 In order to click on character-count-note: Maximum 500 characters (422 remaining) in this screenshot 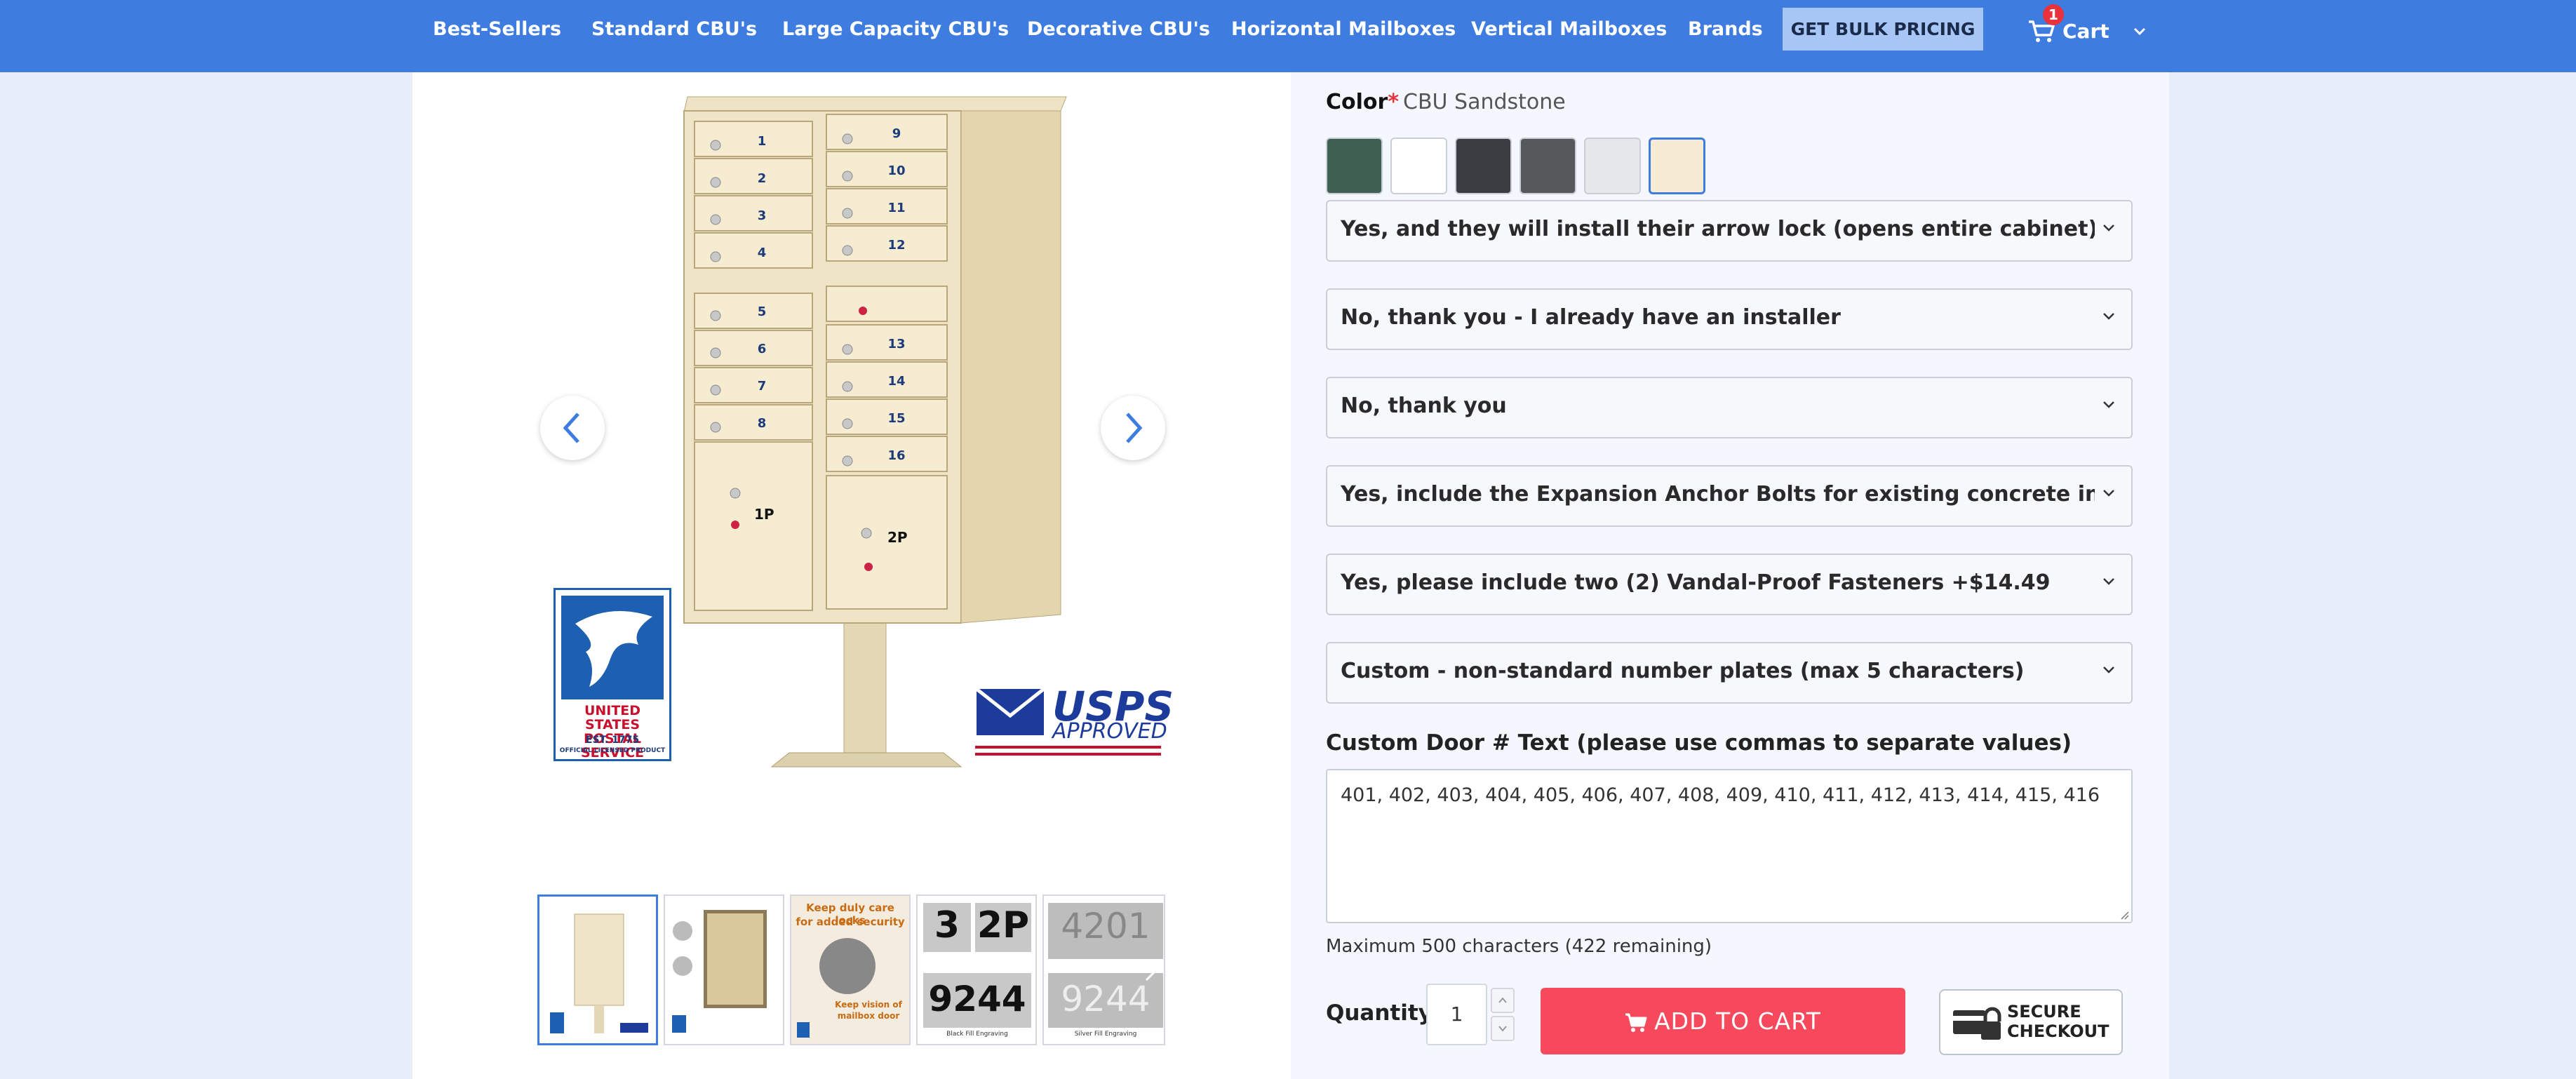, I will do `click(1519, 946)`.